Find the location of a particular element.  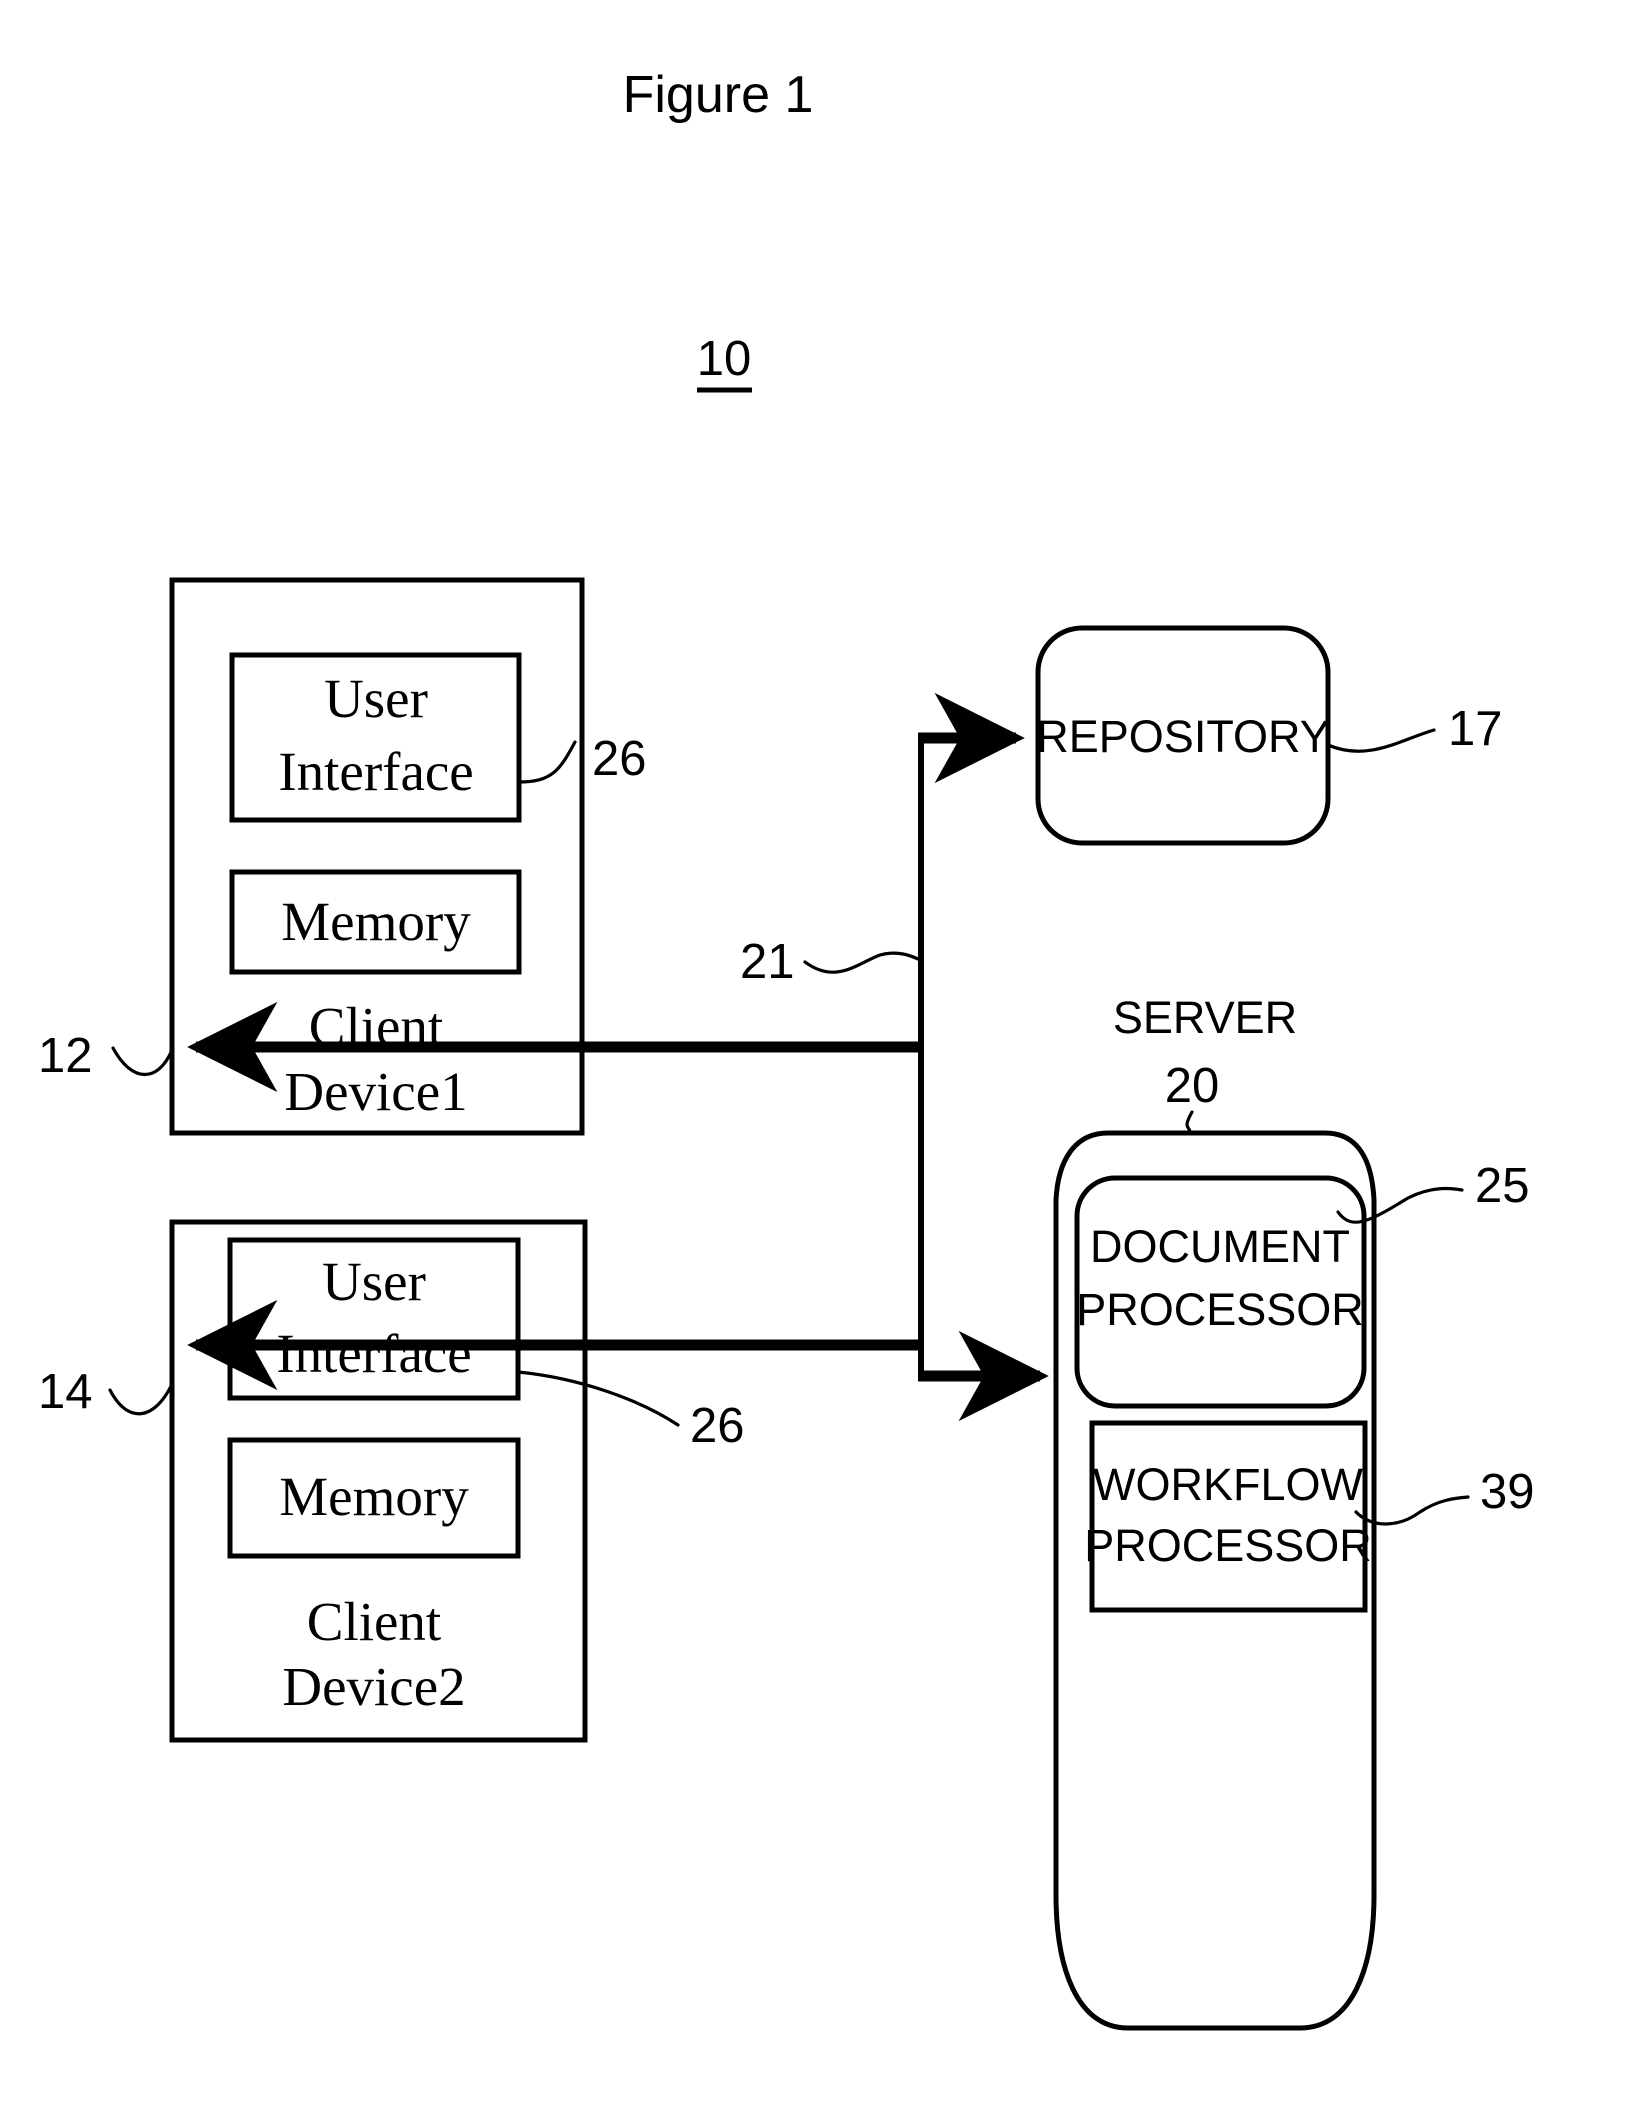

client-1-memory-label: Memory is located at coordinates (376, 921).